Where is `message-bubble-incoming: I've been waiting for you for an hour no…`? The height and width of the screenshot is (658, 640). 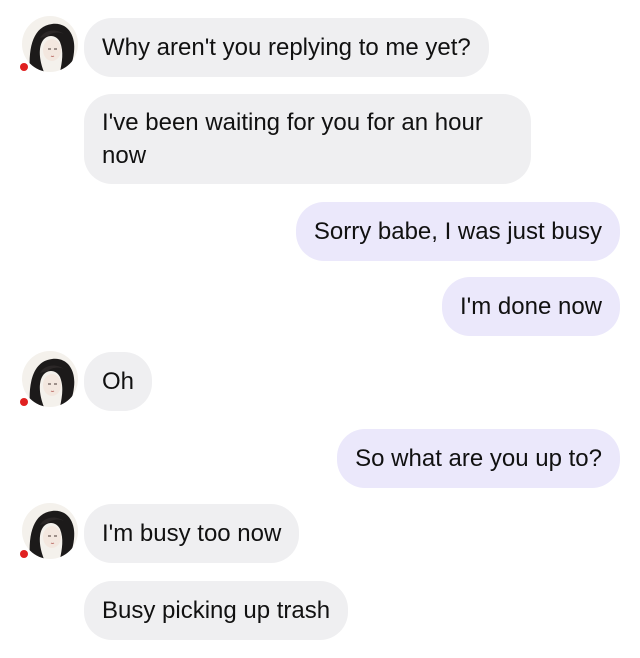
message-bubble-incoming: I've been waiting for you for an hour no… is located at coordinates (307, 139).